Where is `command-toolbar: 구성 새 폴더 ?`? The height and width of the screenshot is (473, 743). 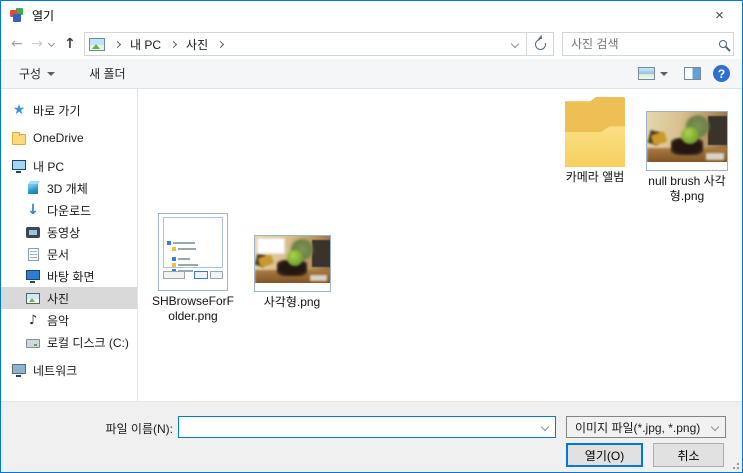
command-toolbar: 구성 새 폴더 ? is located at coordinates (371, 74).